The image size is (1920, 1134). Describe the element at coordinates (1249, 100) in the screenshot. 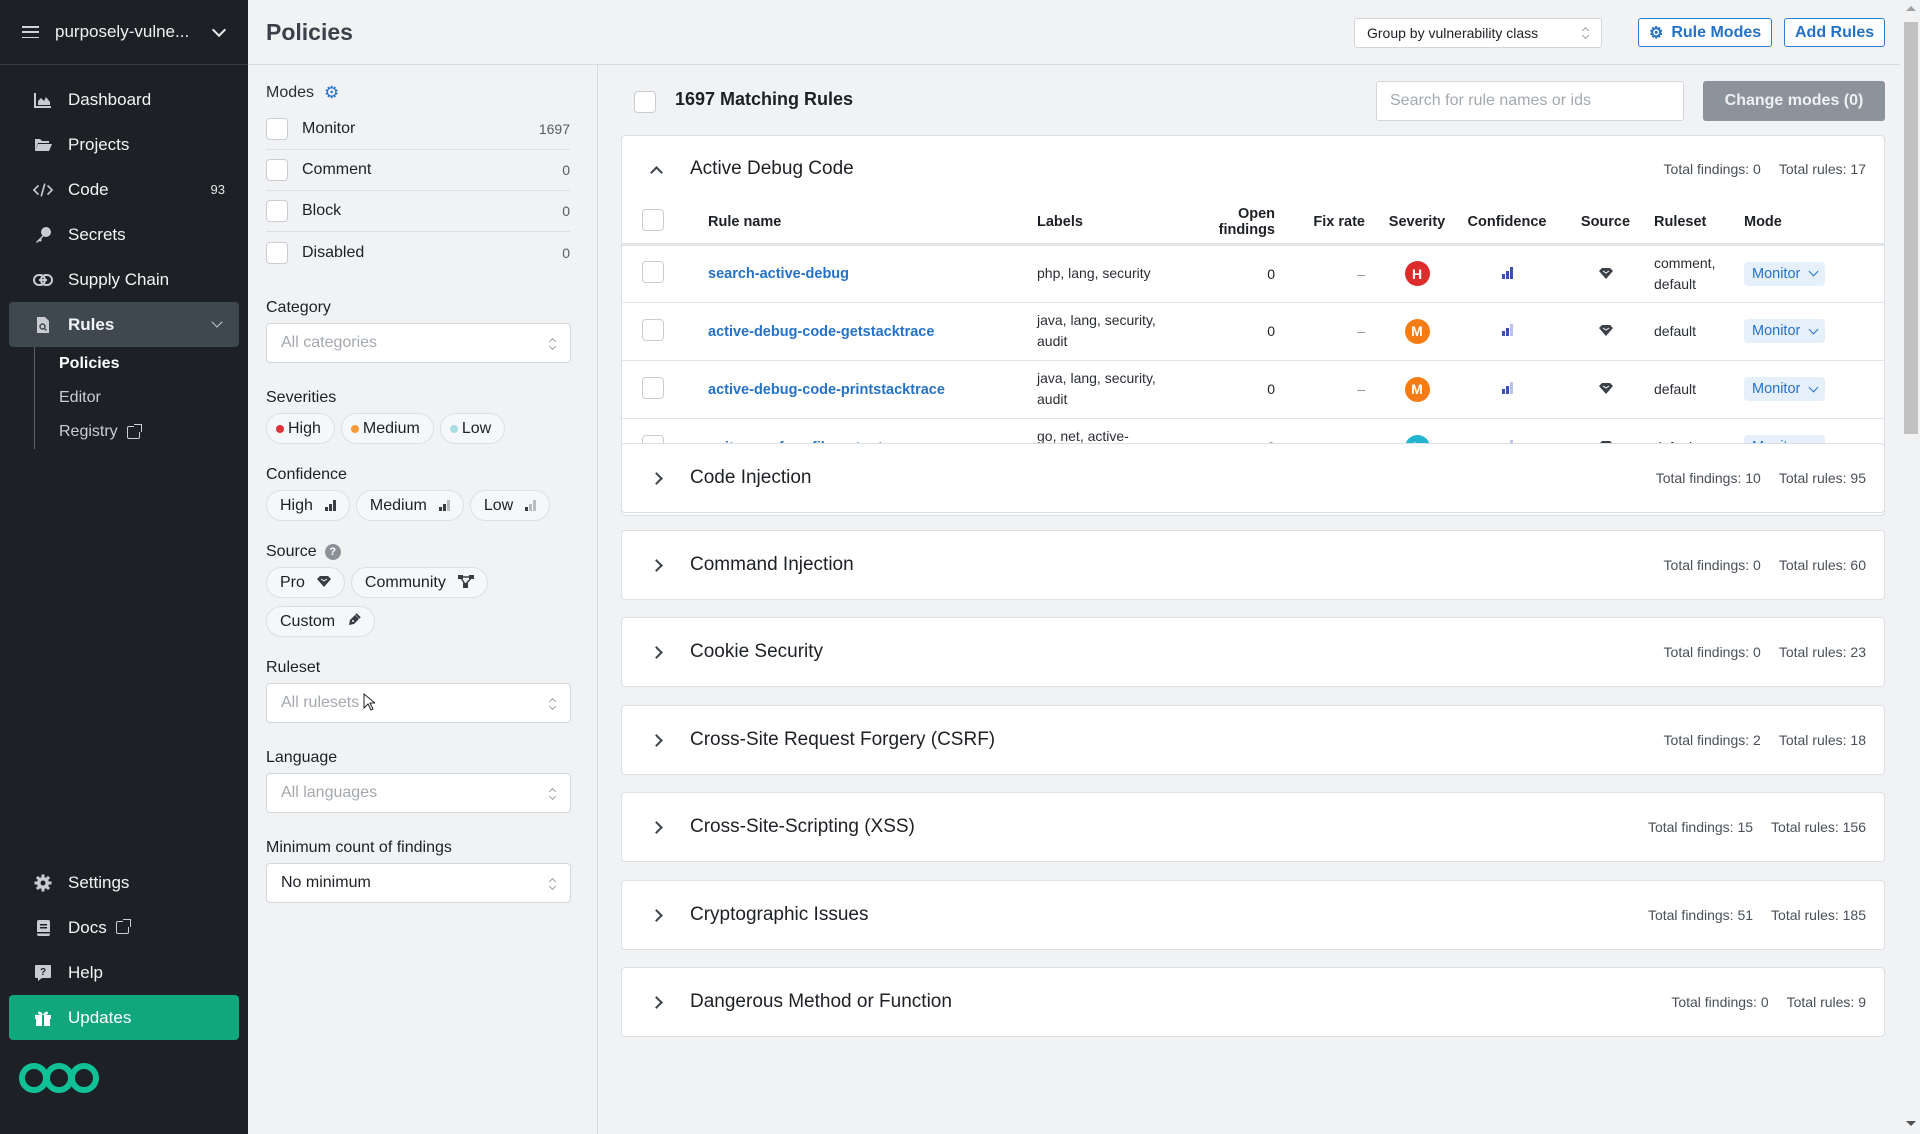

I see `rules-toolbar: 1697 Matching Rules Change modes (0)` at that location.